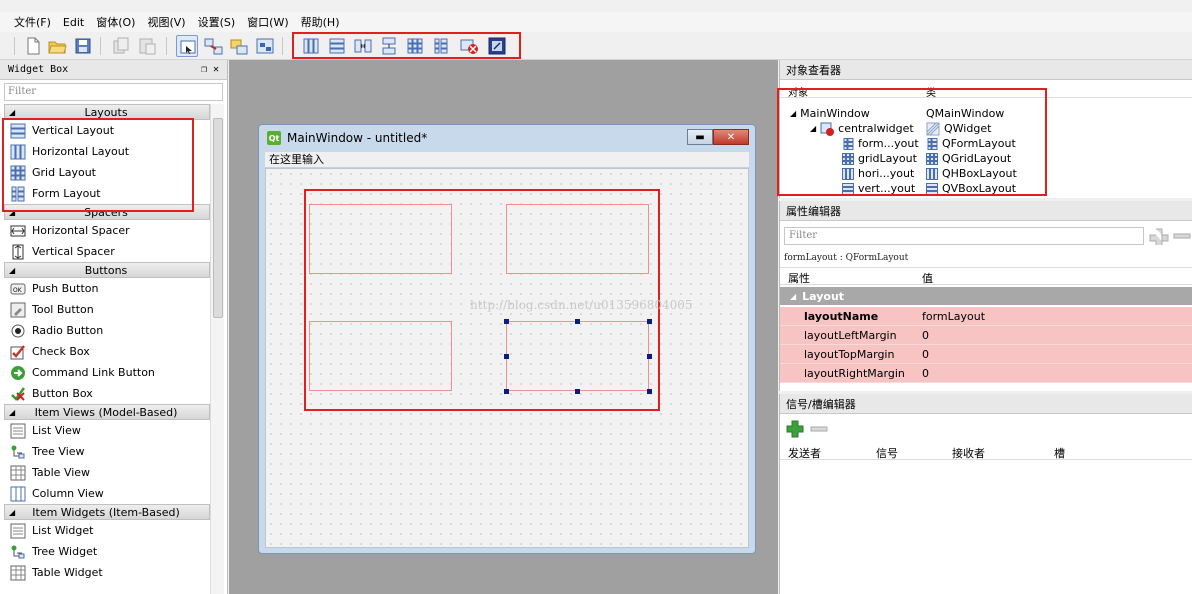  What do you see at coordinates (265, 46) in the screenshot?
I see `edit-tab-order-icon` at bounding box center [265, 46].